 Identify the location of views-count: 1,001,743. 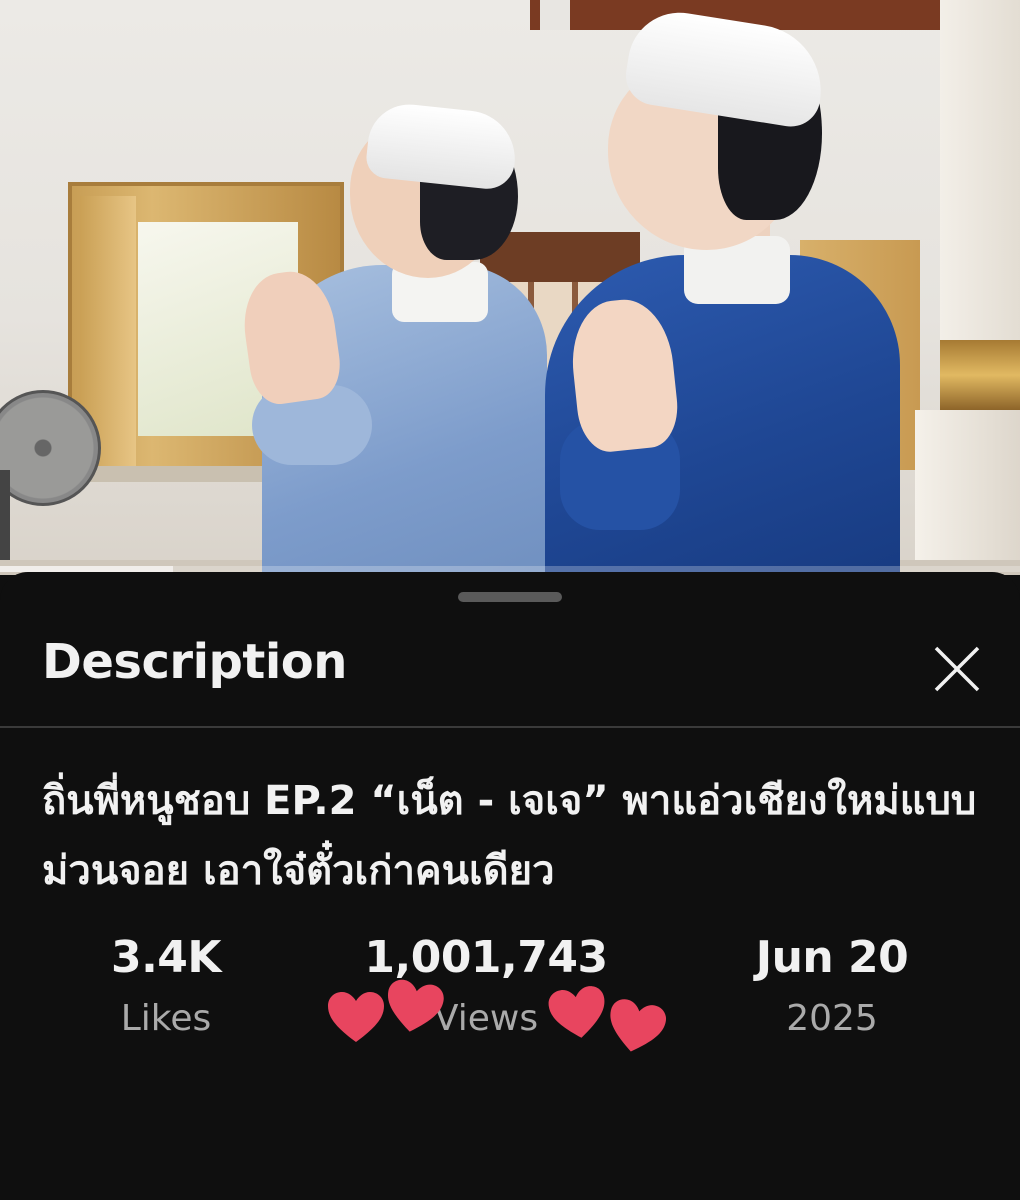
(486, 957).